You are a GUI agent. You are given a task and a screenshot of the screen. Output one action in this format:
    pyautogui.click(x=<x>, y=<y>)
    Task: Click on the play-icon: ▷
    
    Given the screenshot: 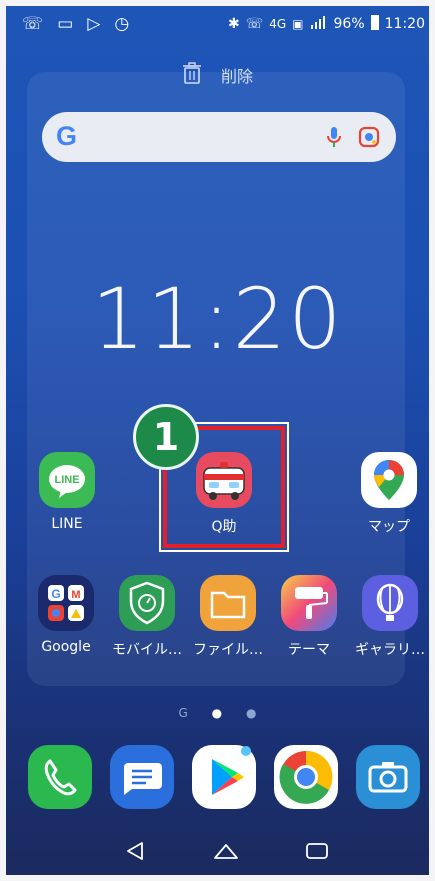 What is the action you would take?
    pyautogui.click(x=94, y=24)
    